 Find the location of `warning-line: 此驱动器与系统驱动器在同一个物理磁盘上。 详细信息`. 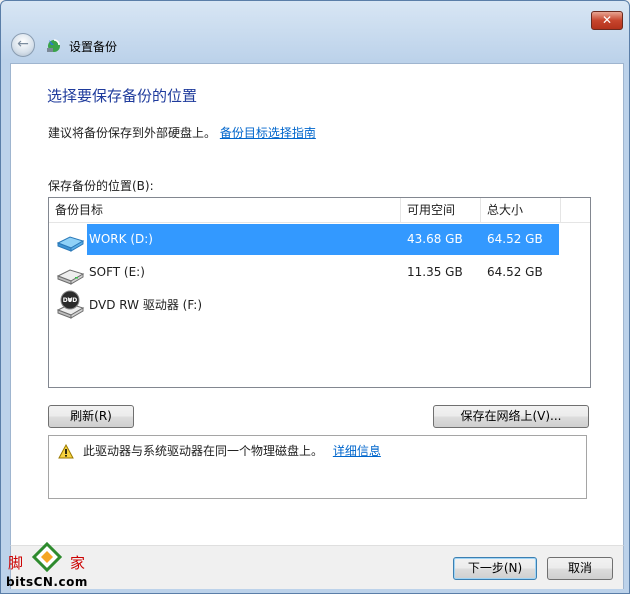

warning-line: 此驱动器与系统驱动器在同一个物理磁盘上。 详细信息 is located at coordinates (232, 450).